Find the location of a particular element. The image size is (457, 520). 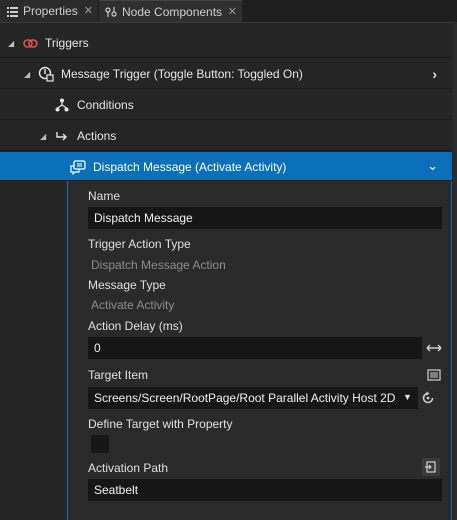

target-item-label: Target Item is located at coordinates (118, 375).